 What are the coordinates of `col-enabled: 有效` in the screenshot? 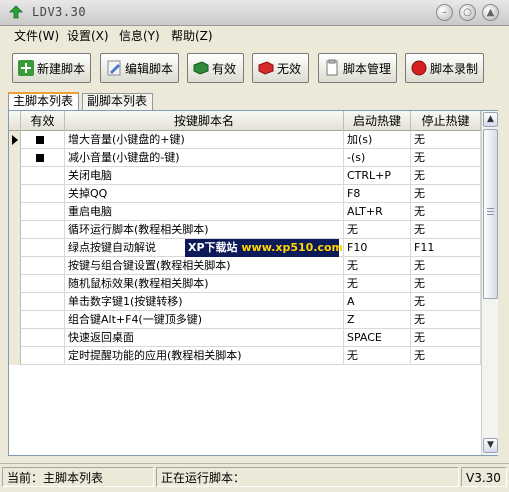 It's located at (43, 121).